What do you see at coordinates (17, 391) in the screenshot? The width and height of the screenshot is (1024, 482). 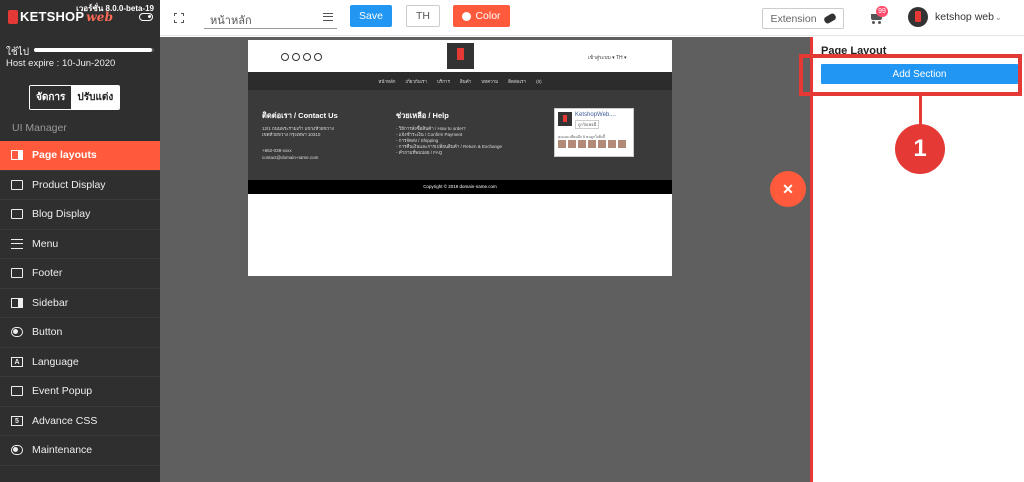 I see `popup-icon` at bounding box center [17, 391].